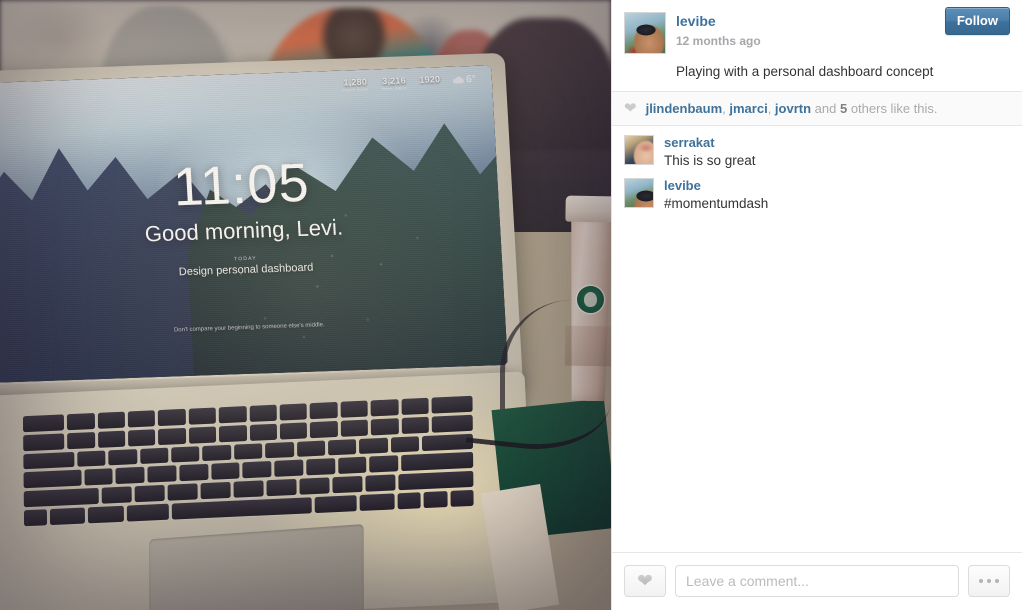 The width and height of the screenshot is (1022, 610). Describe the element at coordinates (977, 21) in the screenshot. I see `follow-button: Follow` at that location.